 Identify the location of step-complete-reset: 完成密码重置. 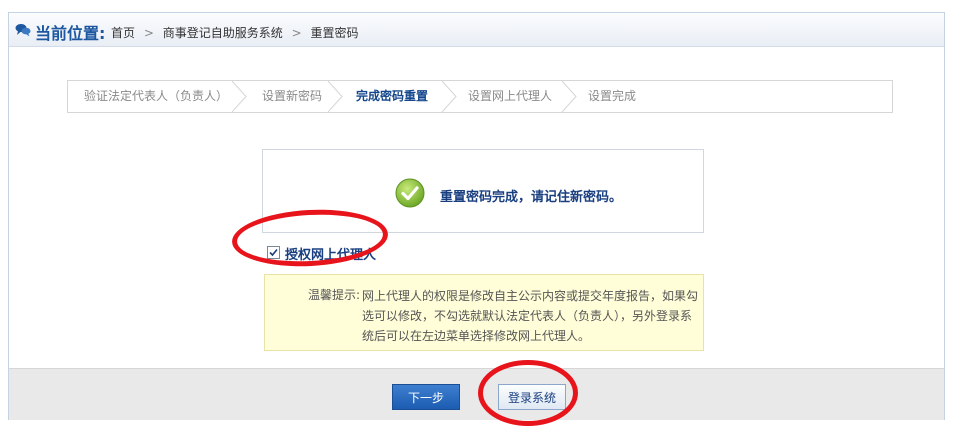
(392, 96).